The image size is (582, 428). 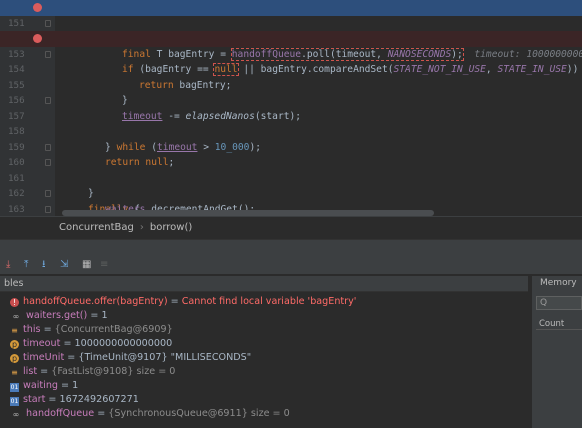 I want to click on variable-name: waiting, so click(x=40, y=385).